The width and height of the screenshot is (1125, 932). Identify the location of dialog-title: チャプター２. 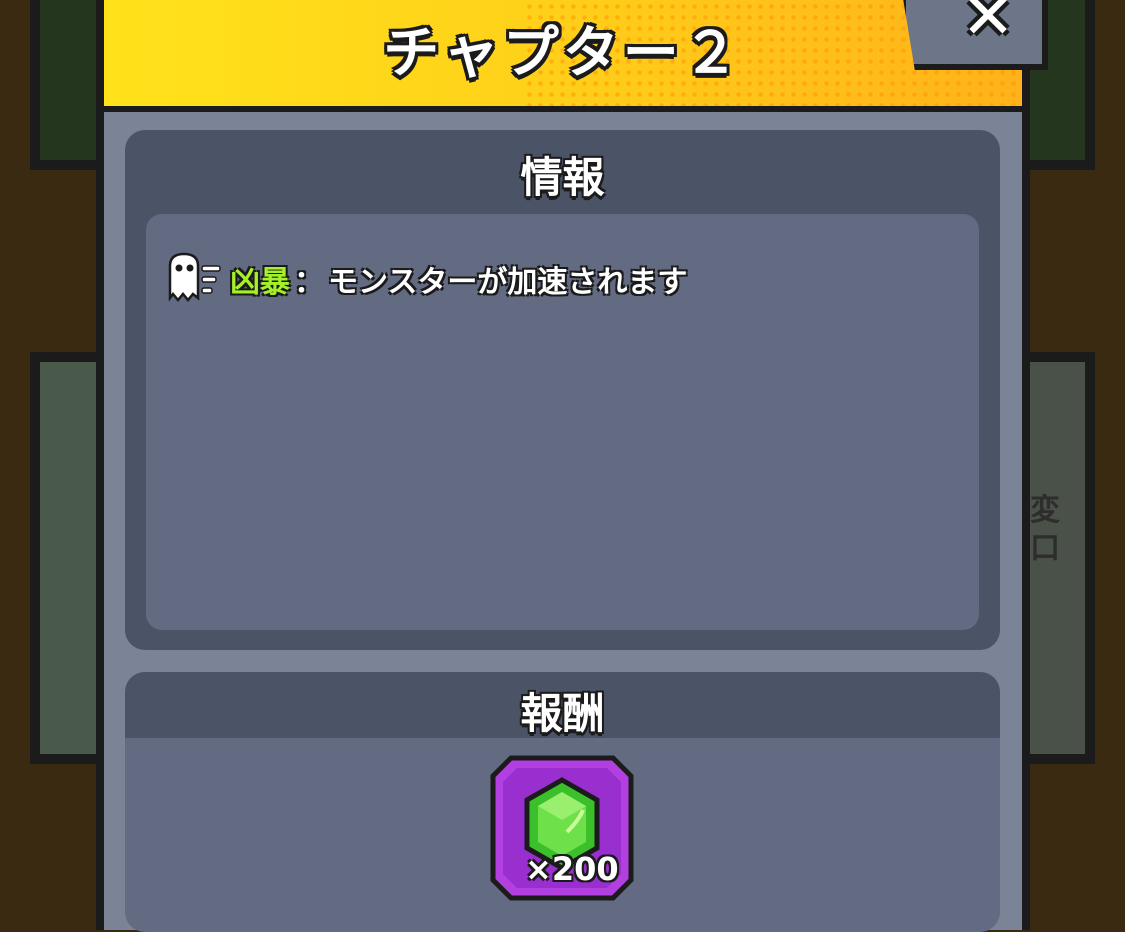
(563, 53).